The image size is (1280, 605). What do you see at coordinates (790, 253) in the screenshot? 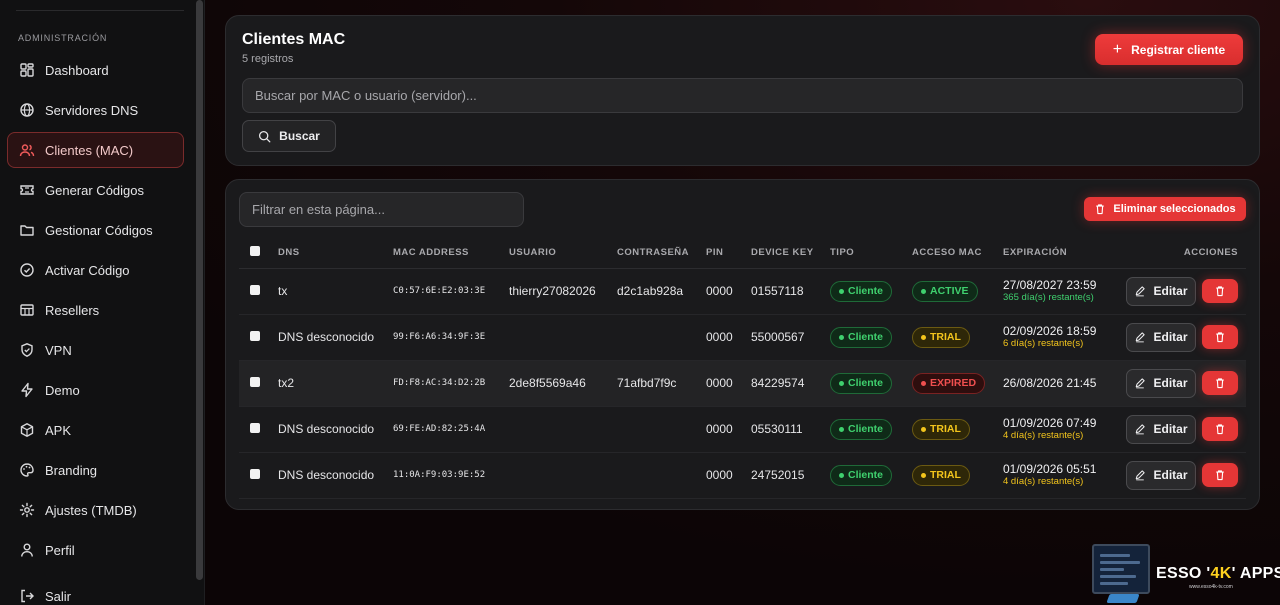
I see `column-header-device-key: DEVICE KEY` at bounding box center [790, 253].